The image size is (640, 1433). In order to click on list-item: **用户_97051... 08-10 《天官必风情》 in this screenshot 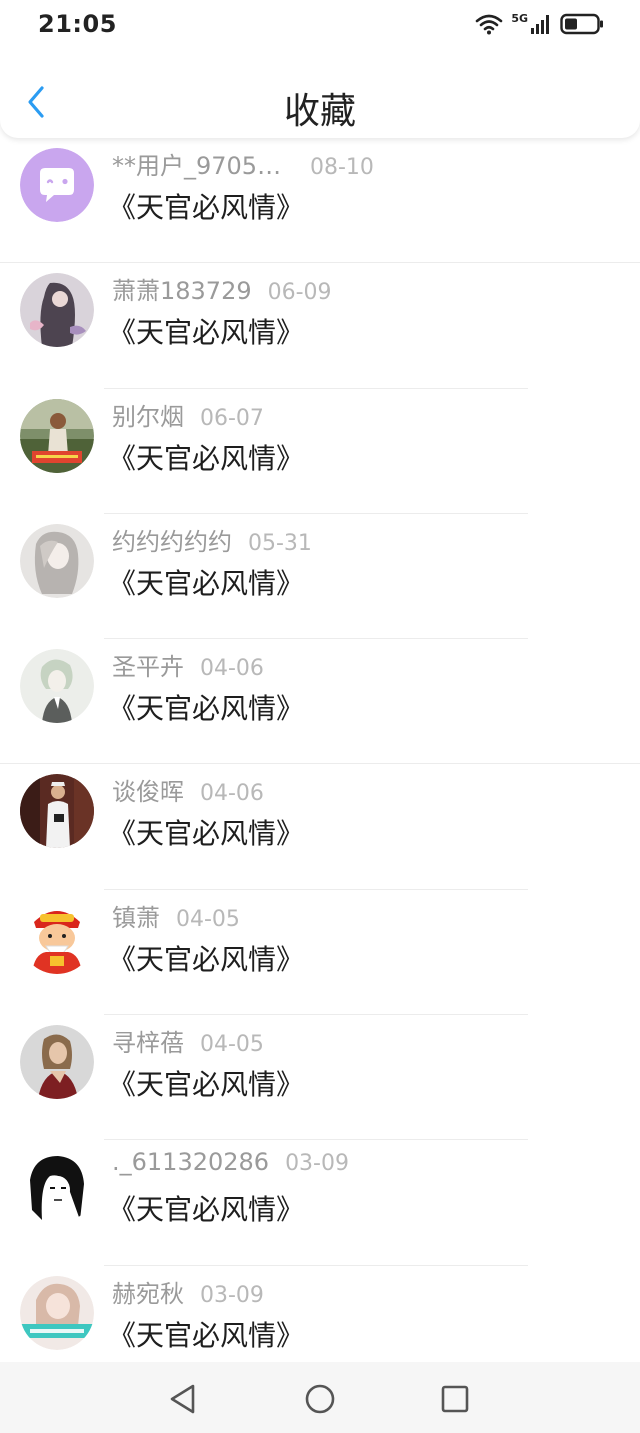, I will do `click(320, 201)`.